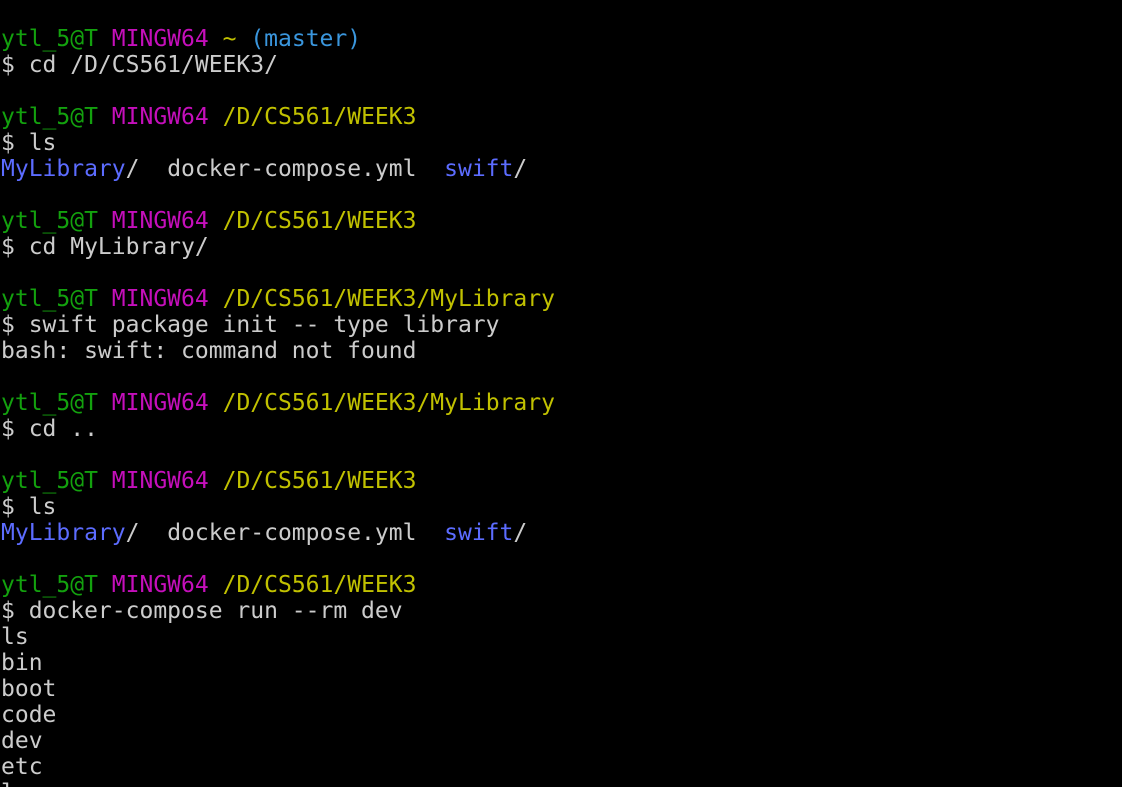 The height and width of the screenshot is (787, 1122). Describe the element at coordinates (29, 715) in the screenshot. I see `container-output-line: code` at that location.